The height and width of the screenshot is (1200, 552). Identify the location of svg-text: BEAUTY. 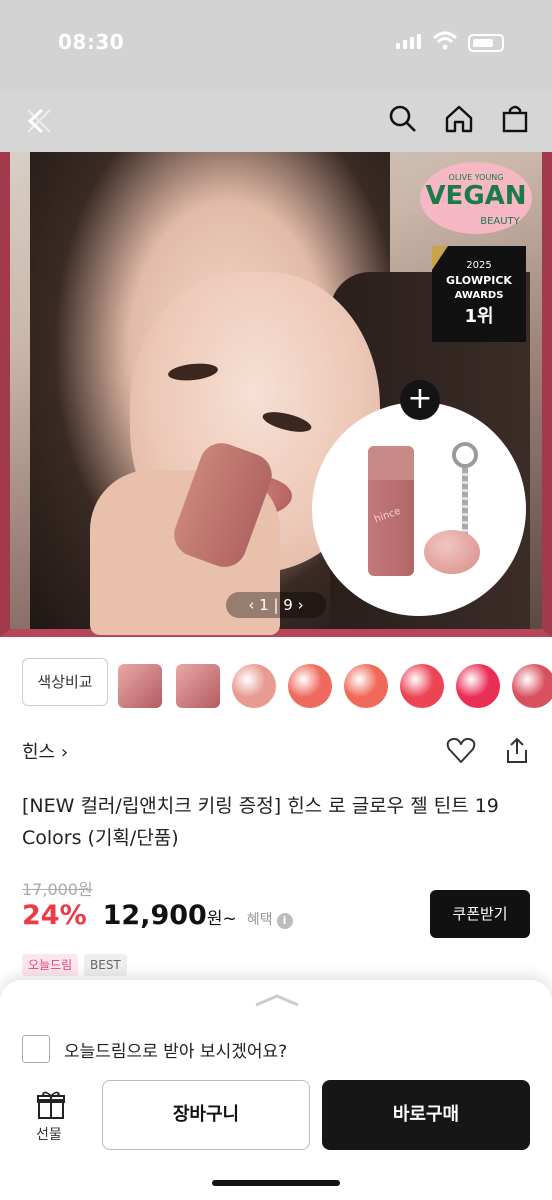
(500, 221).